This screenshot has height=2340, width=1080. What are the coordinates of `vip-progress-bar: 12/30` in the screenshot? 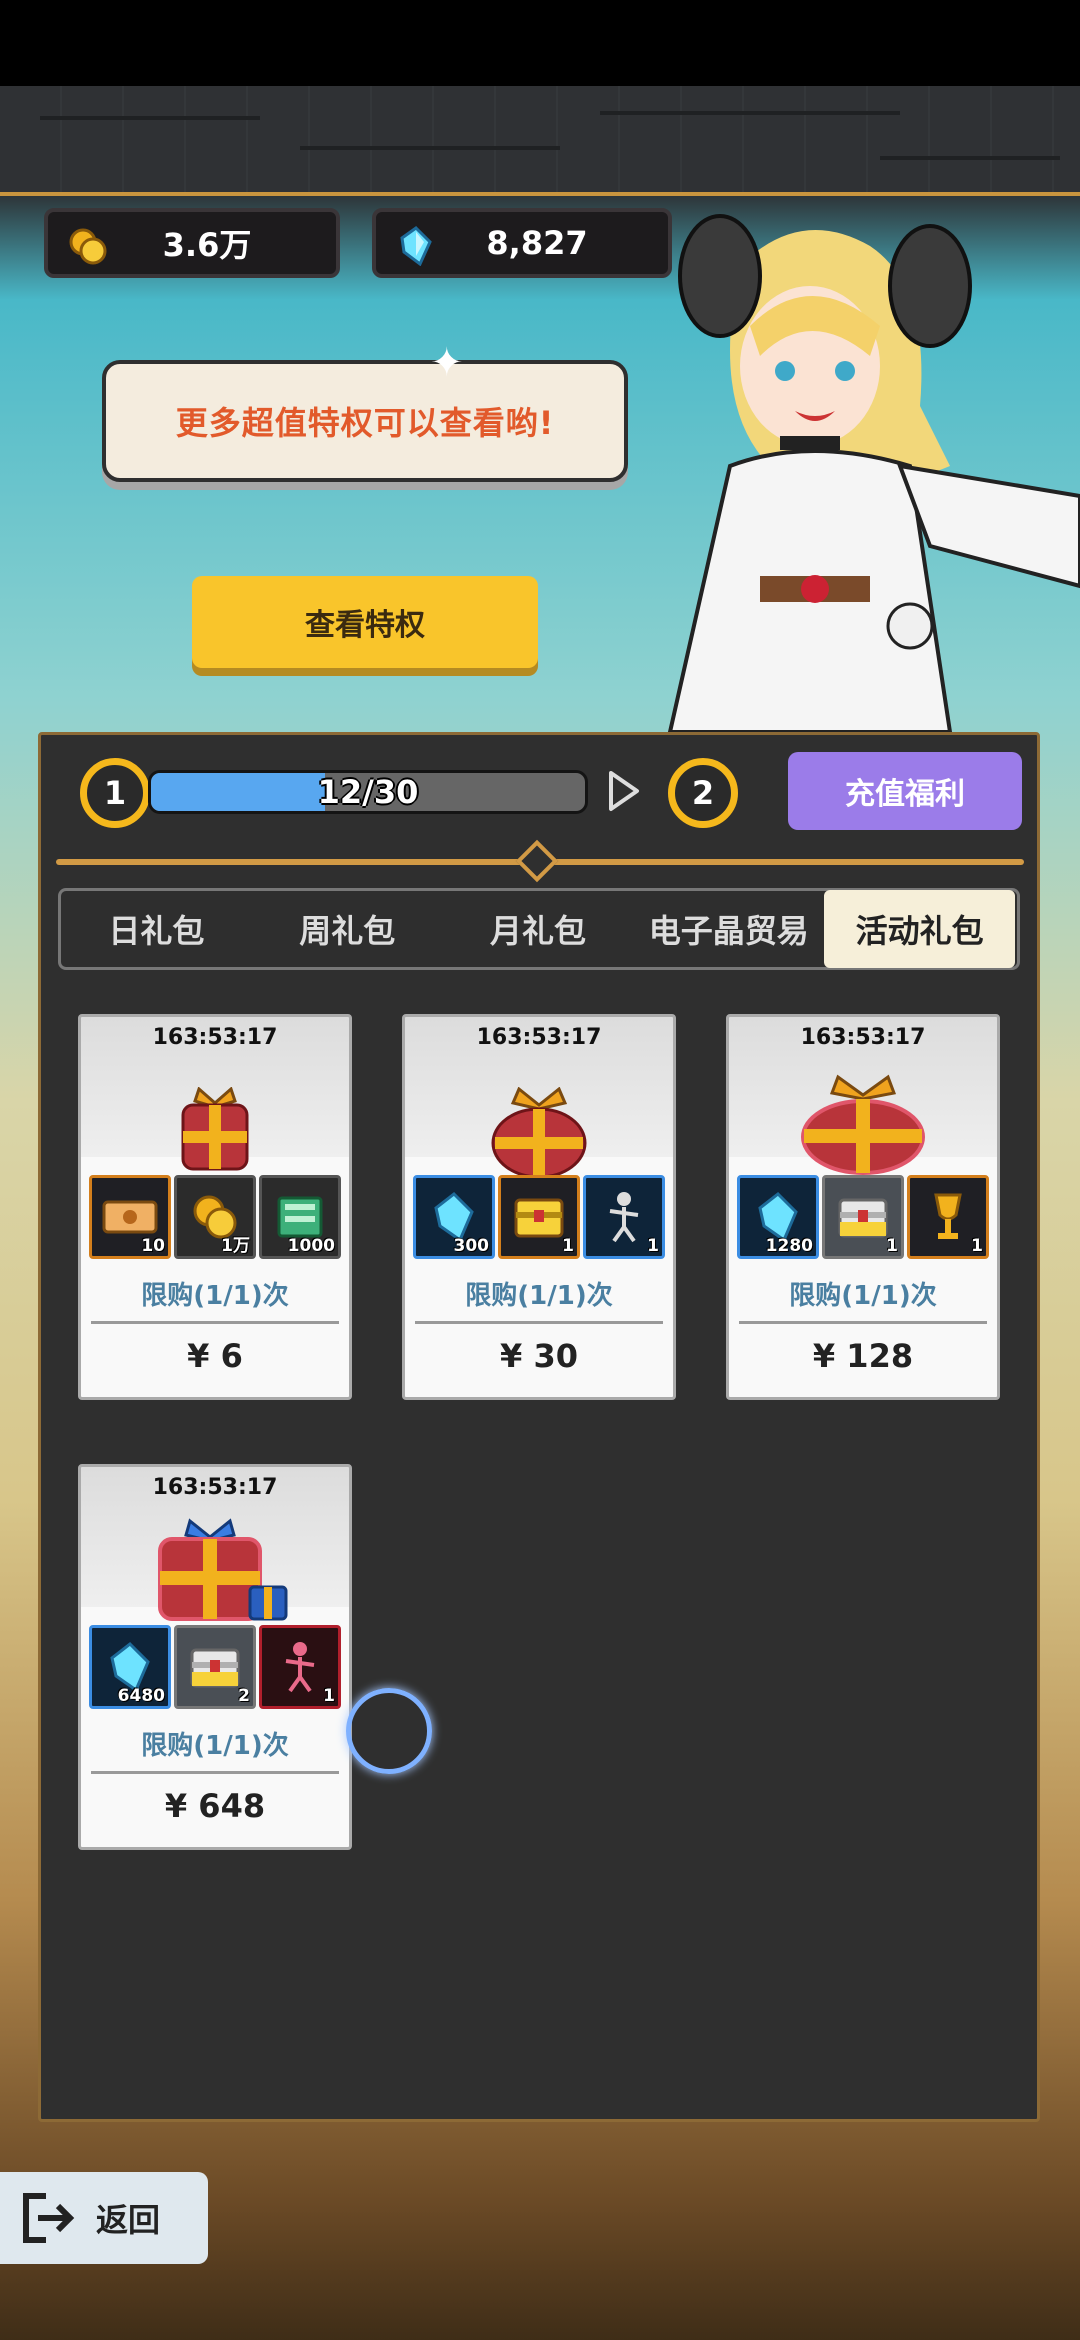 It's located at (368, 792).